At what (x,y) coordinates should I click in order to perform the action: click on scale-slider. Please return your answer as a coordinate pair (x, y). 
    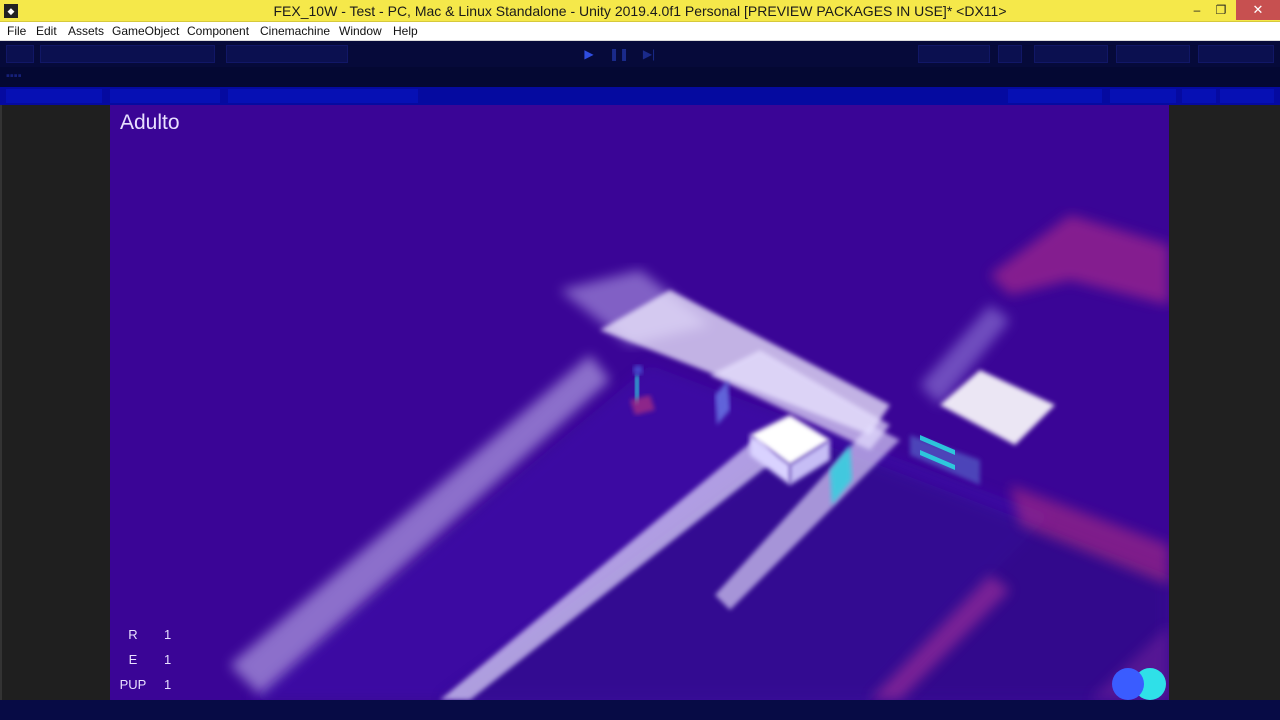
    Looking at the image, I should click on (323, 96).